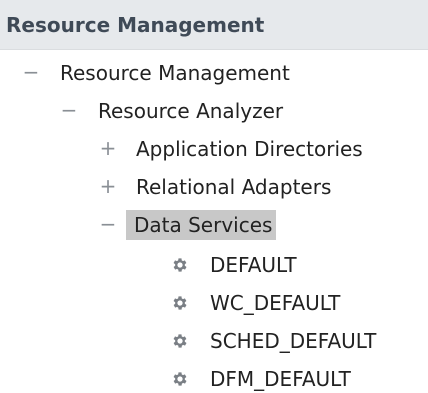  Describe the element at coordinates (280, 378) in the screenshot. I see `service-label: DFM_DEFAULT` at that location.